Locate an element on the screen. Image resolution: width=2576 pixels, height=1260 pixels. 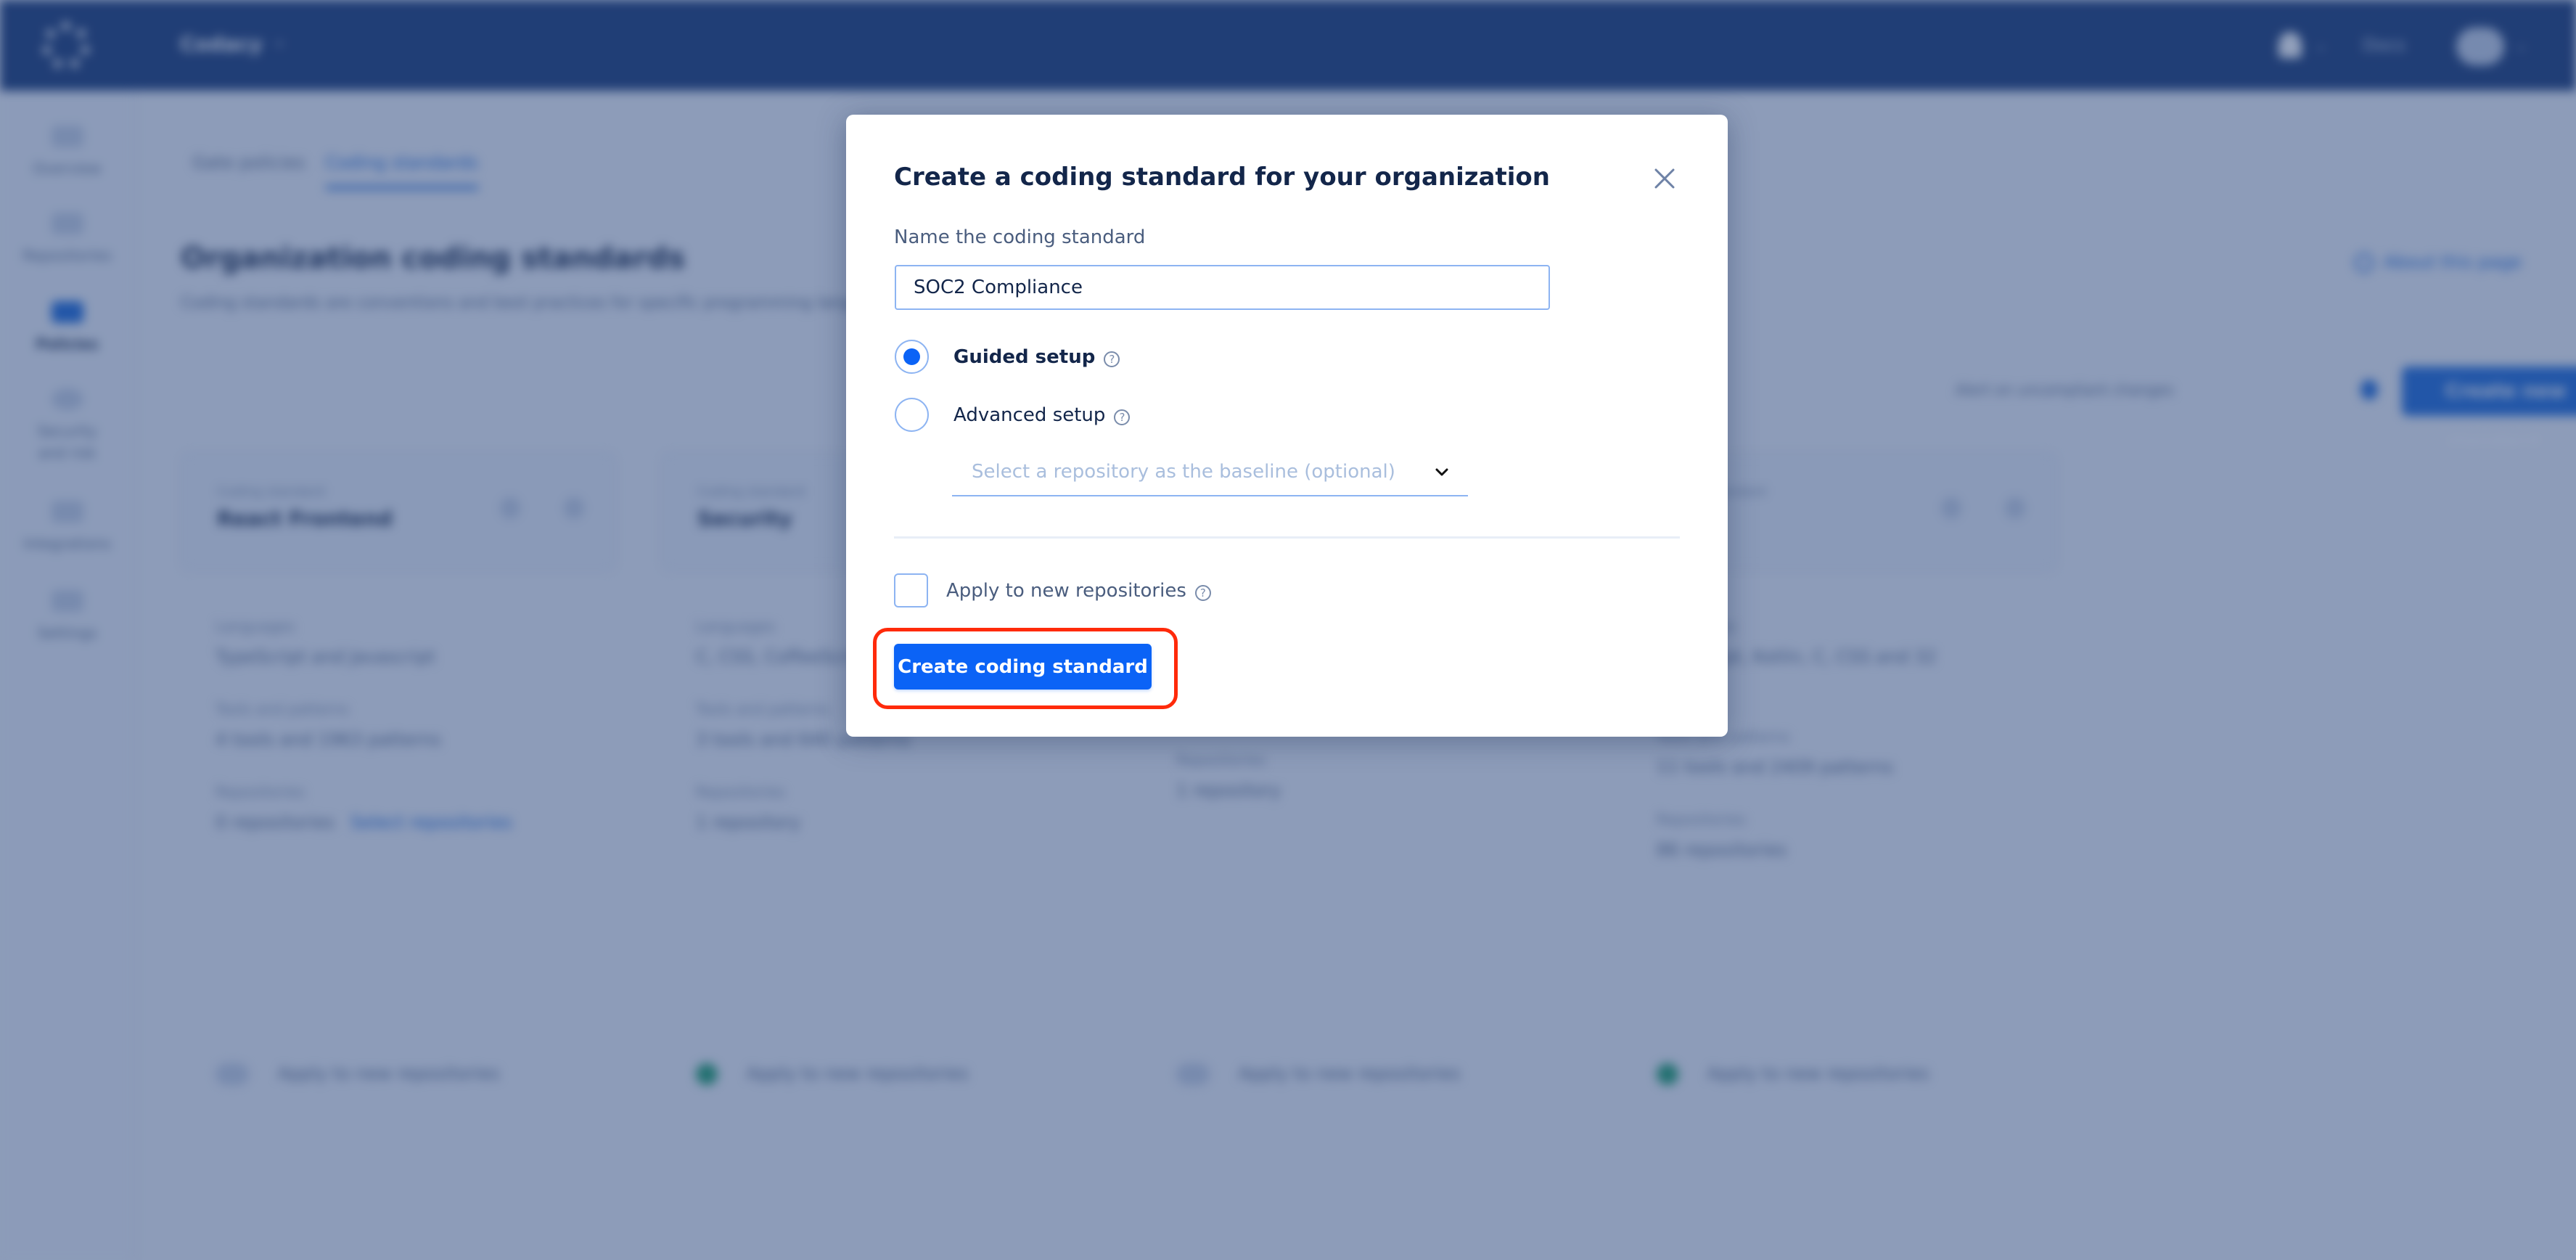
close-button is located at coordinates (1665, 178).